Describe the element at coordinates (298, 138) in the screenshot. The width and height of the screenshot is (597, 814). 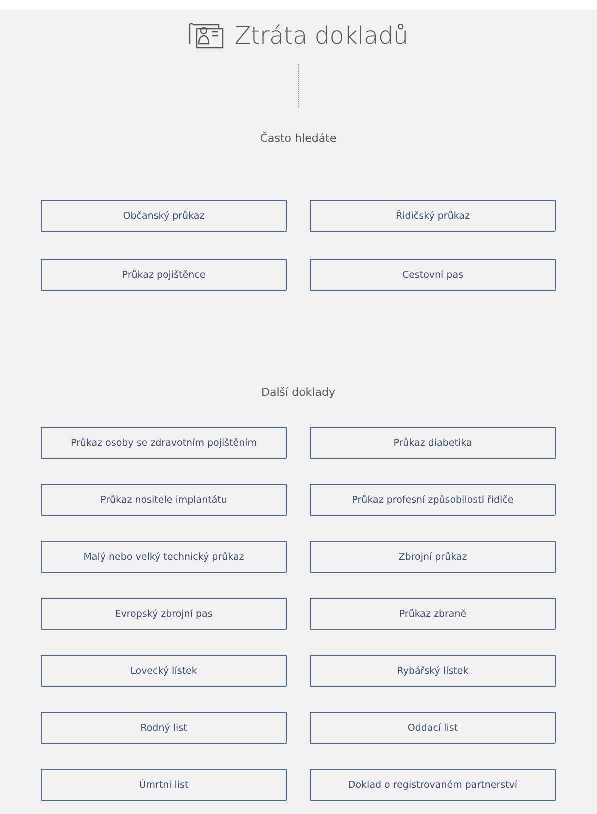
I see `section-heading: Často hledáte` at that location.